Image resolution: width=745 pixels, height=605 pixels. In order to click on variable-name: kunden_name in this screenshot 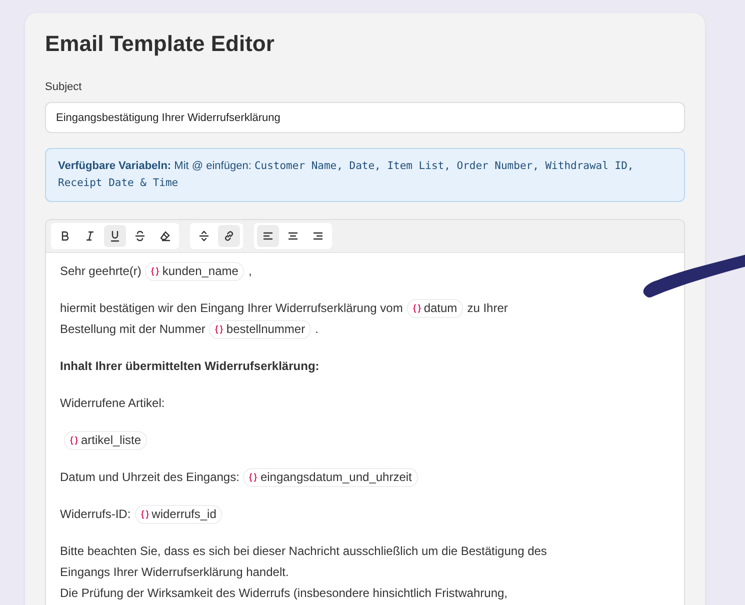, I will do `click(200, 271)`.